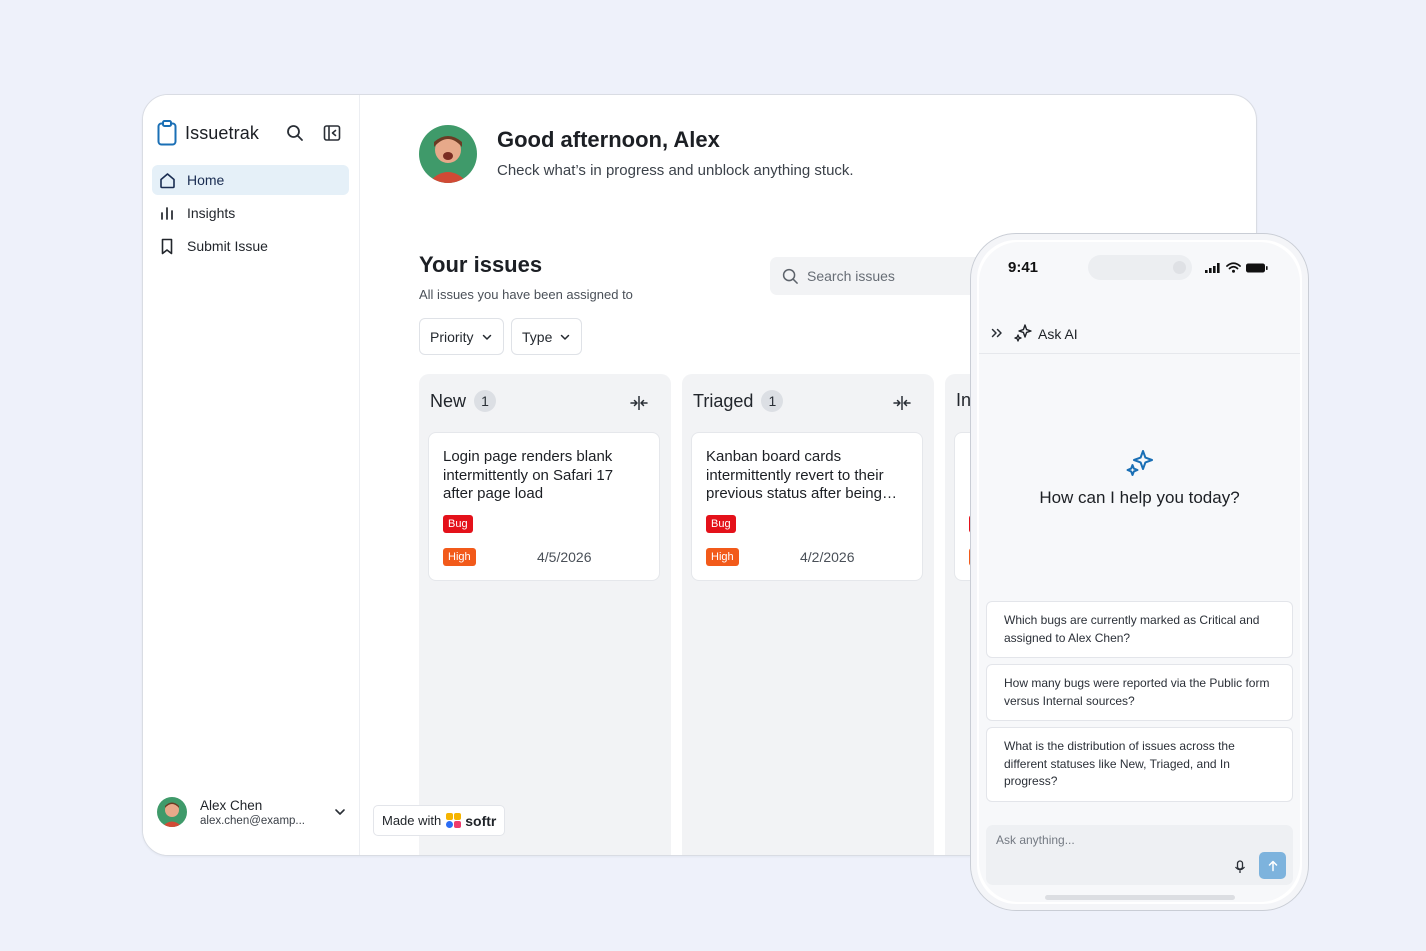 Image resolution: width=1426 pixels, height=951 pixels. What do you see at coordinates (167, 246) in the screenshot?
I see `bookmark-icon` at bounding box center [167, 246].